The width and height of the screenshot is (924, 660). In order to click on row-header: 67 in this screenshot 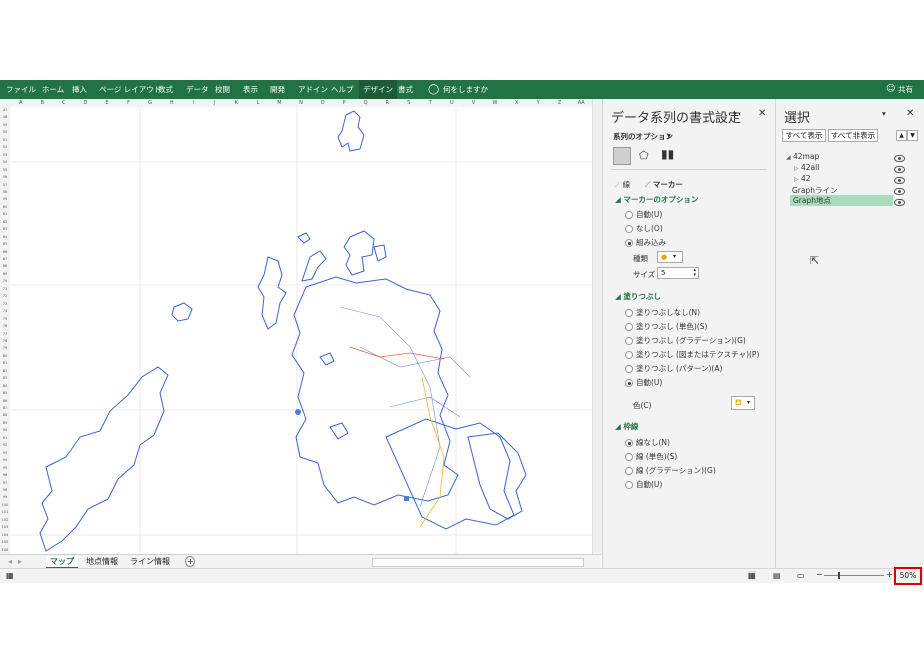, I will do `click(5, 259)`.